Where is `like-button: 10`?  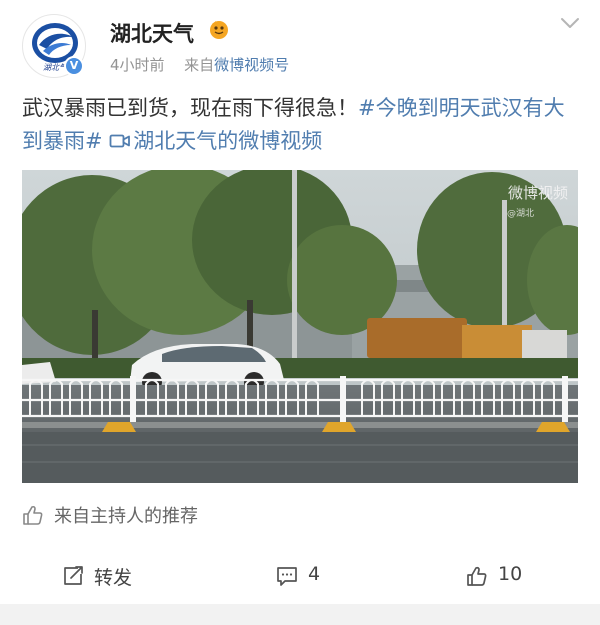
like-button: 10 is located at coordinates (516, 576).